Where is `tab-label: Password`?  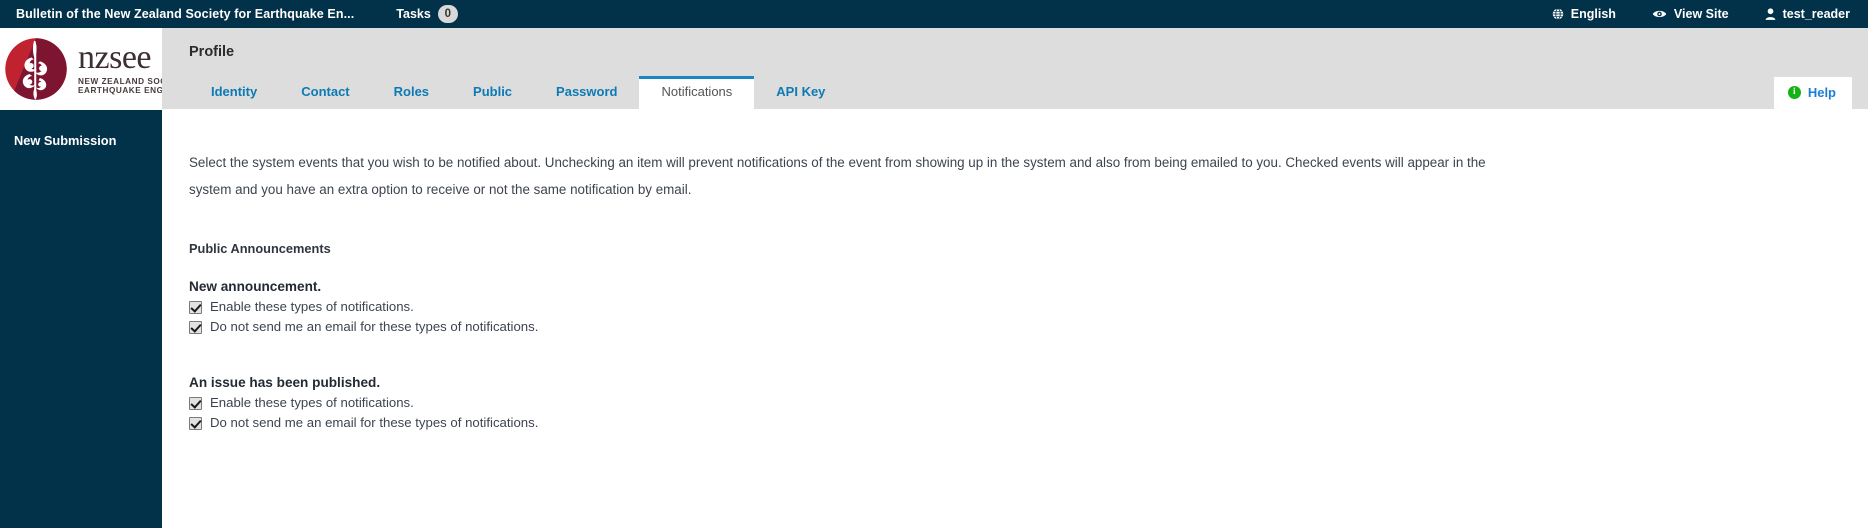 tab-label: Password is located at coordinates (587, 91).